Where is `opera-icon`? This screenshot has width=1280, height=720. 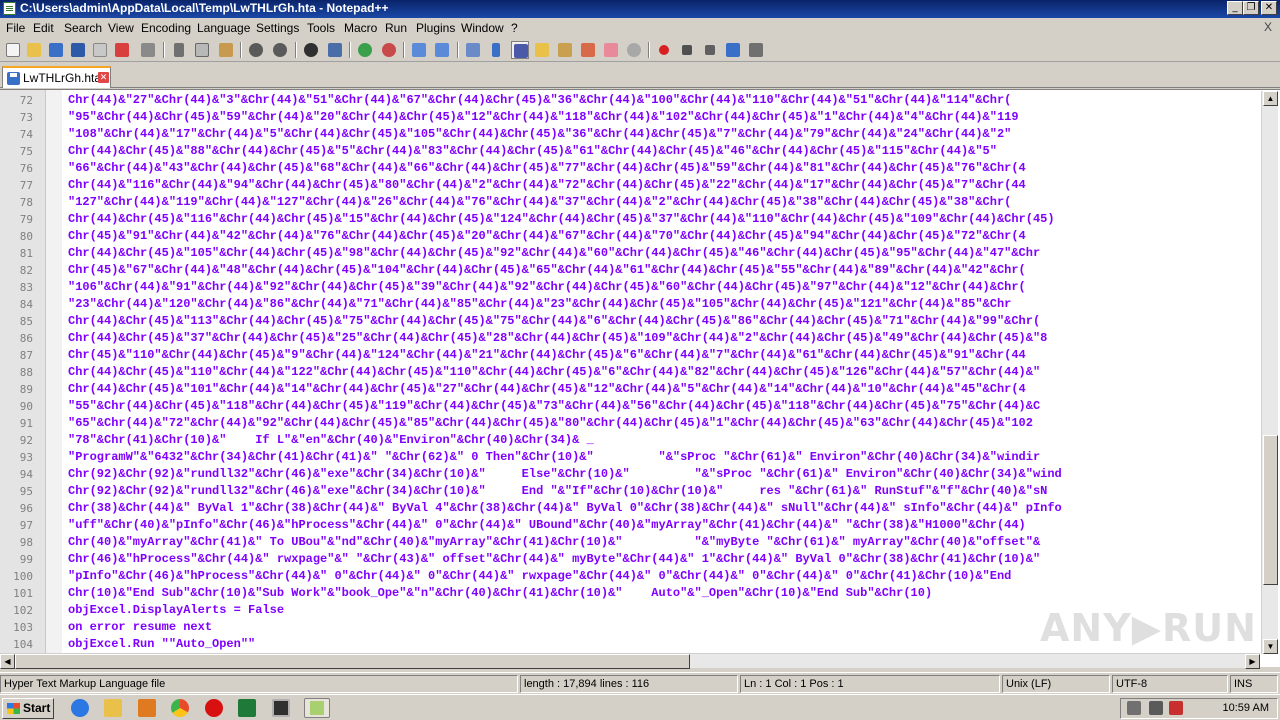
opera-icon is located at coordinates (214, 708).